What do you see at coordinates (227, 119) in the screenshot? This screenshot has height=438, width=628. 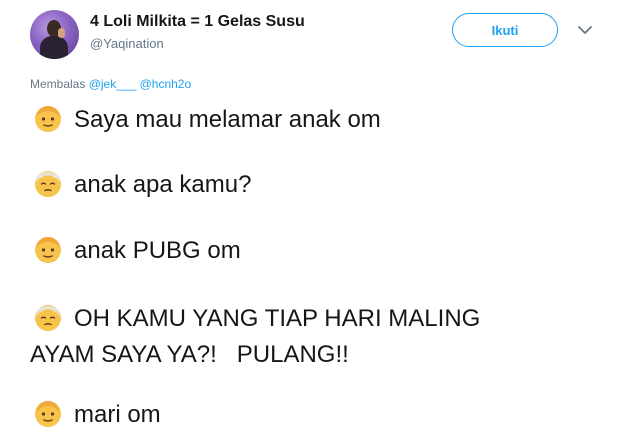 I see `line-text: Saya mau melamar anak om` at bounding box center [227, 119].